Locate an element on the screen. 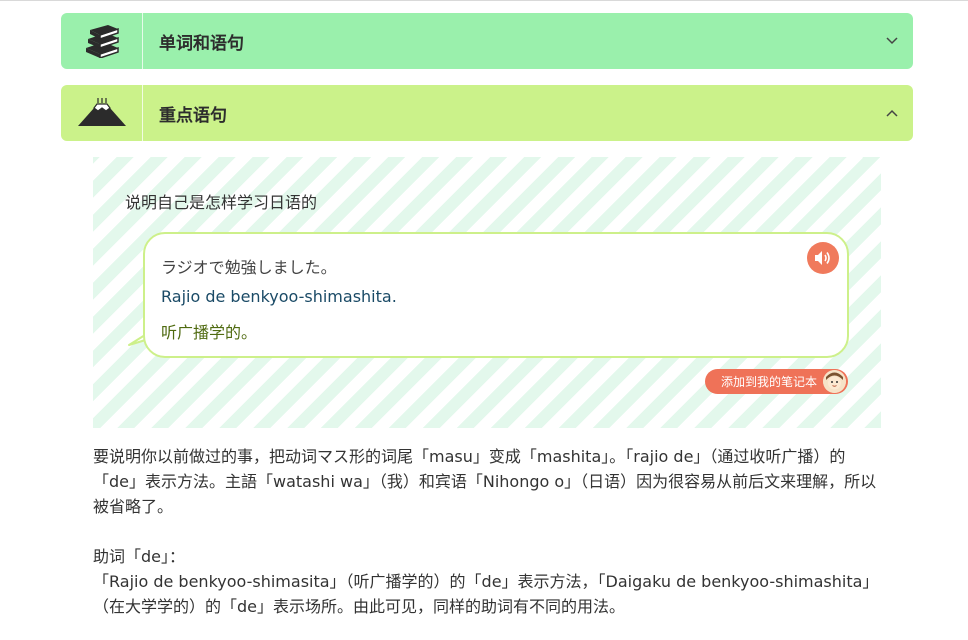 The height and width of the screenshot is (640, 968). mount-fuji-icon is located at coordinates (101, 112).